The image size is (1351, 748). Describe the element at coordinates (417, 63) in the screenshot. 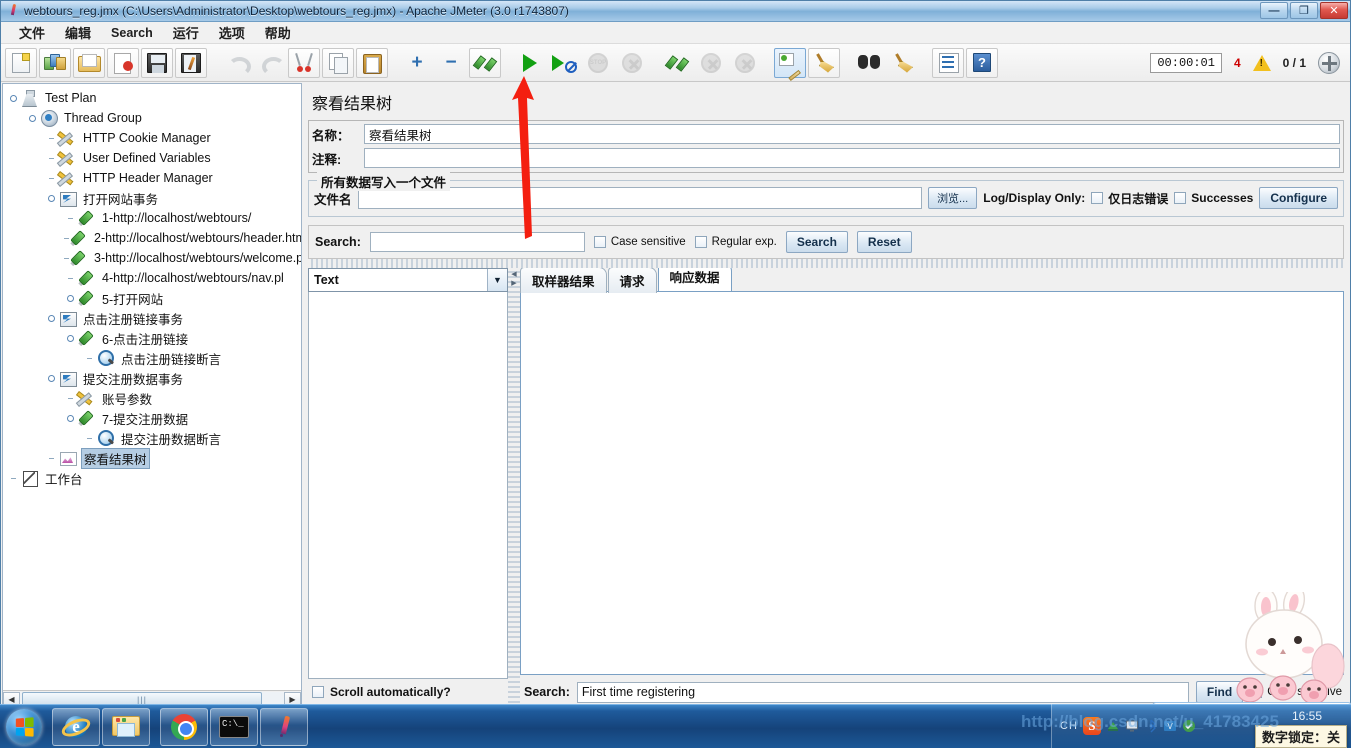

I see `expand-all-button: +` at that location.